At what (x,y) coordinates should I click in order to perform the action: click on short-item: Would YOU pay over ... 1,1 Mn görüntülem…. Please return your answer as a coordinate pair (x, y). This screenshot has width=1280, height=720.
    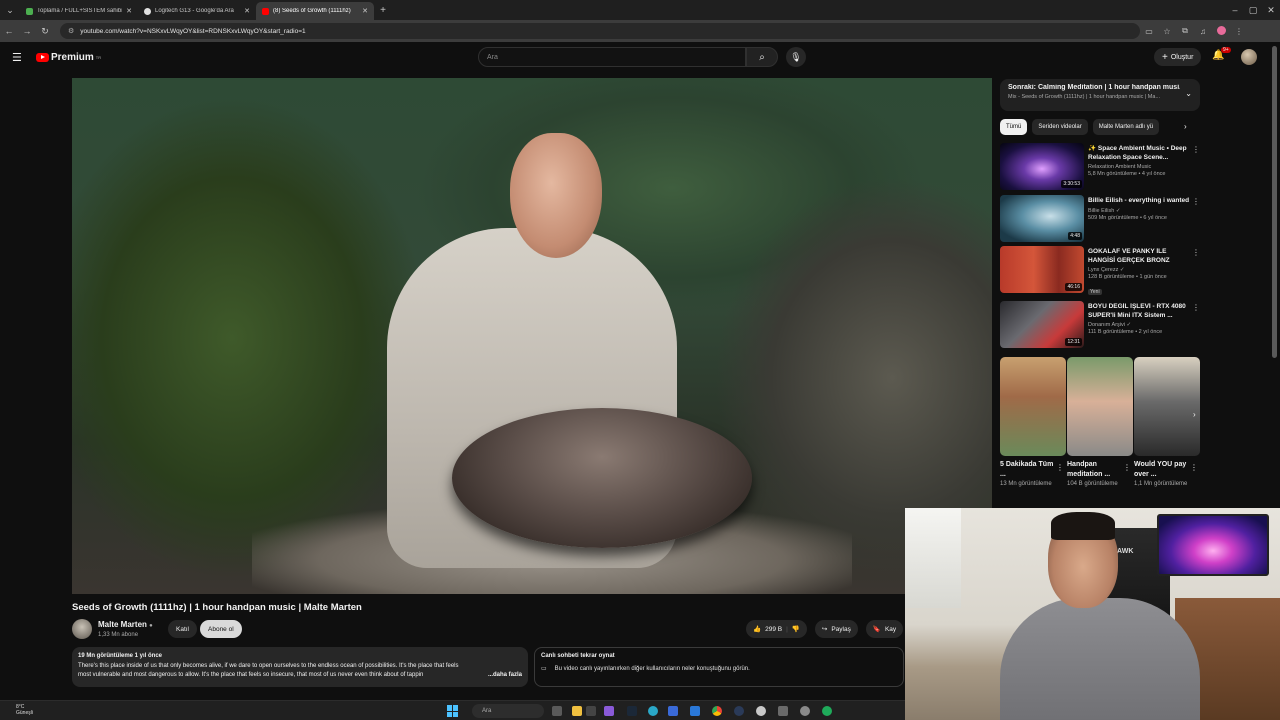
    Looking at the image, I should click on (1167, 423).